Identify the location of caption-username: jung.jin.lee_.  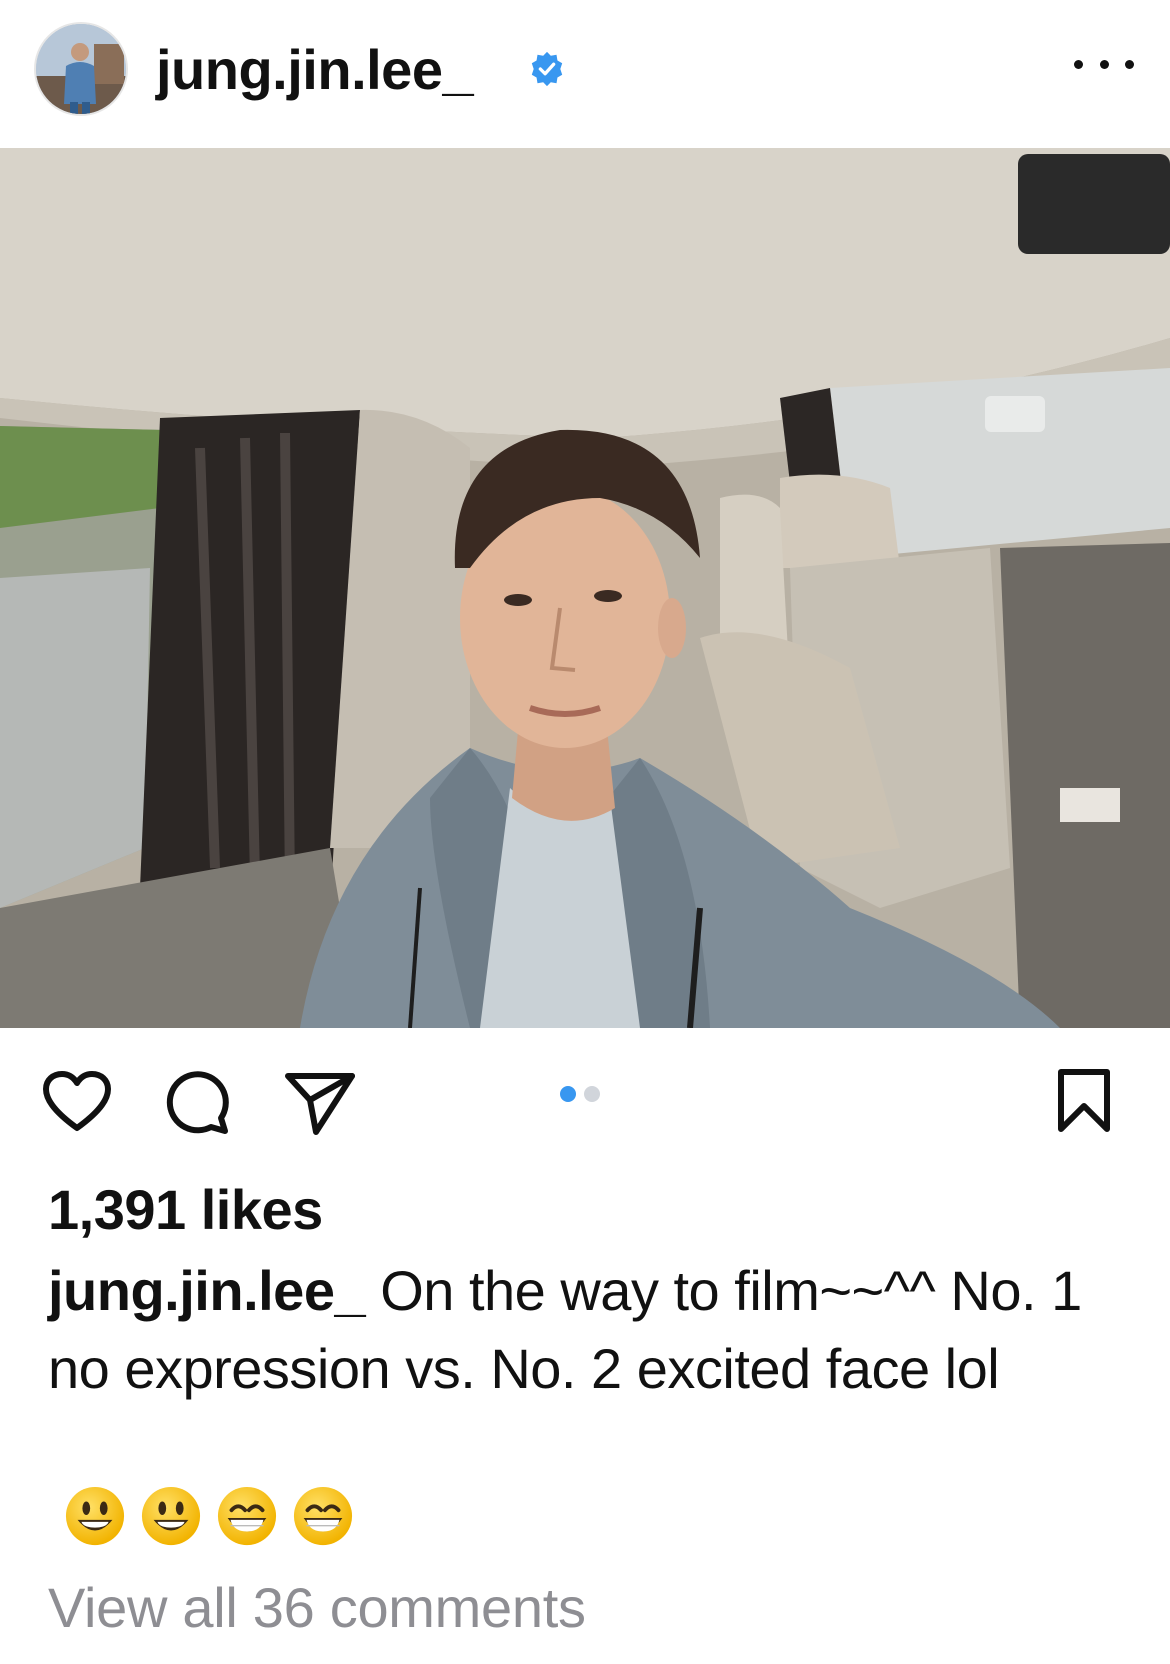
(207, 1290).